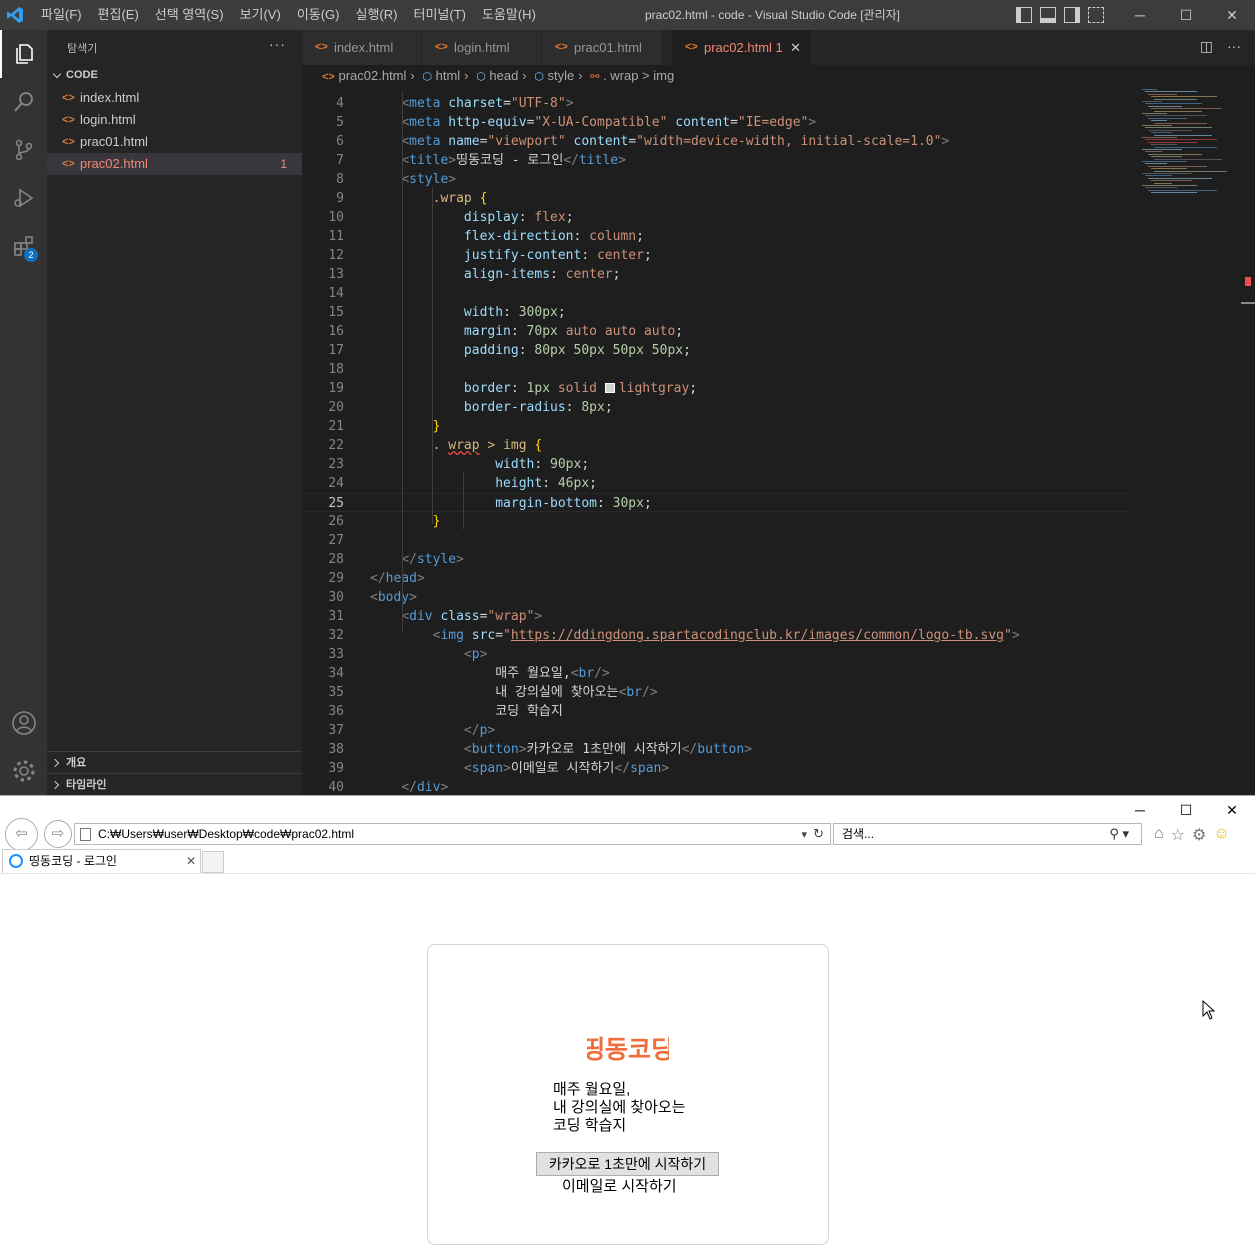 The width and height of the screenshot is (1255, 1252). Describe the element at coordinates (260, 15) in the screenshot. I see `menu-view: 보기(V)` at that location.